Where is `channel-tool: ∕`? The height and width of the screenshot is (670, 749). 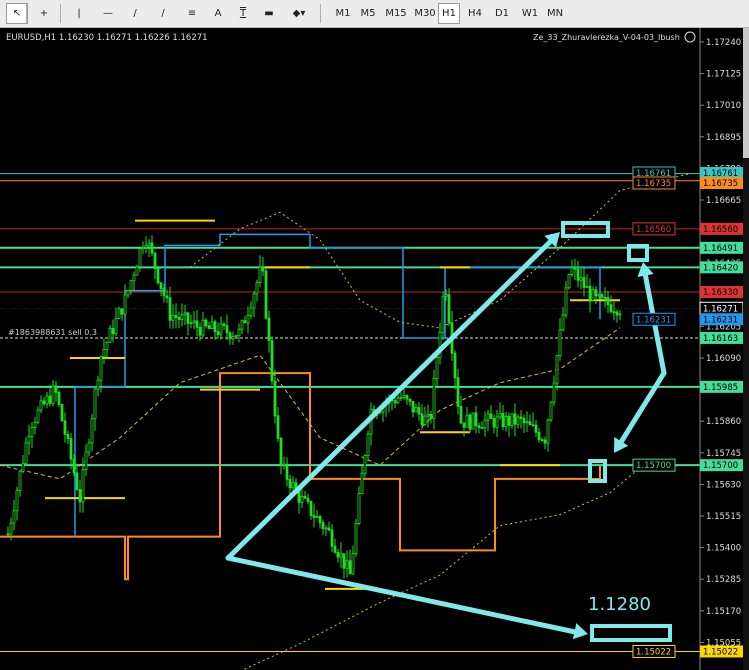 channel-tool: ∕ is located at coordinates (163, 13).